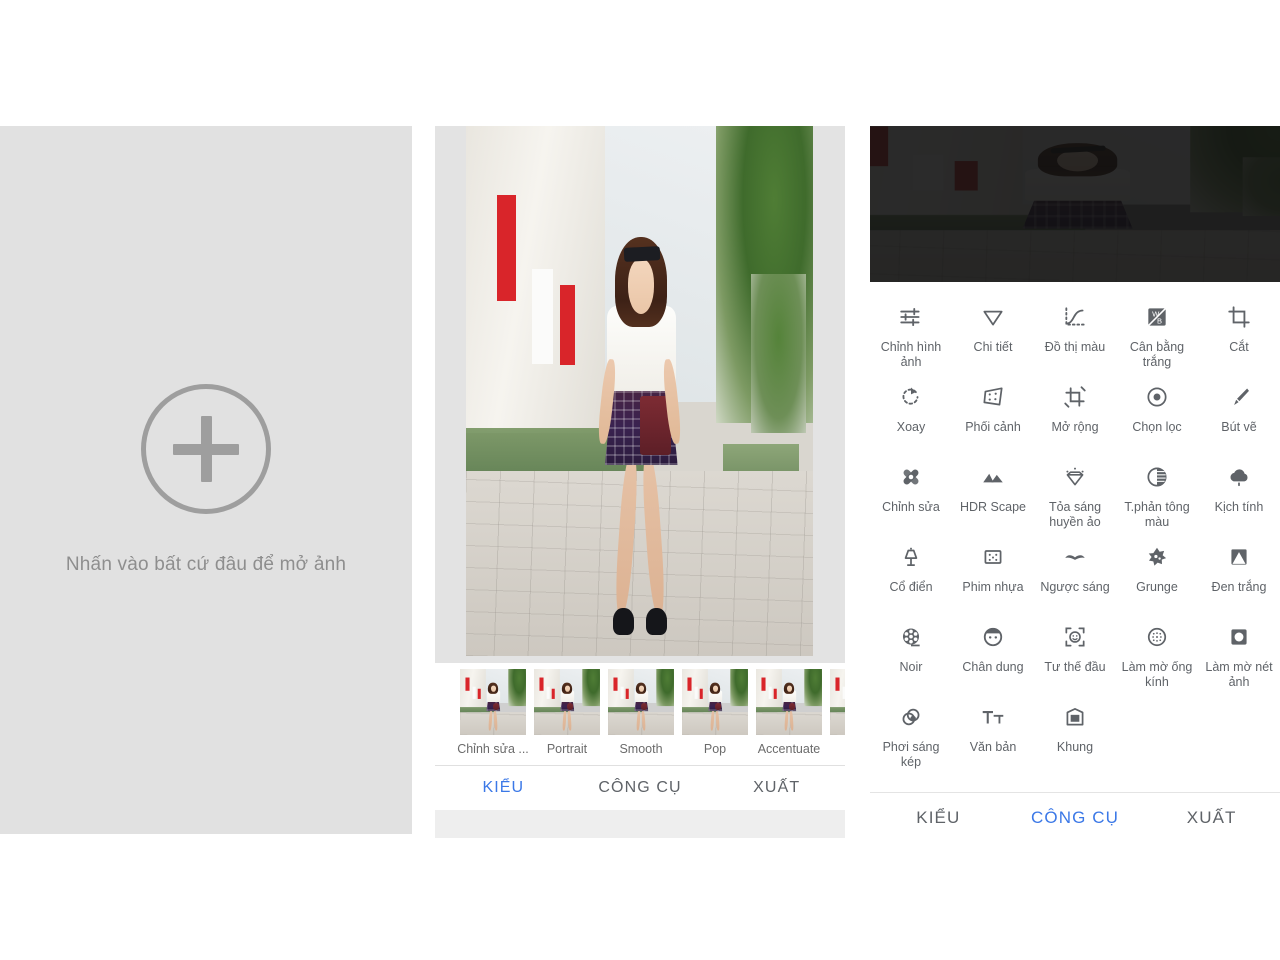 The image size is (1280, 960). I want to click on tool-hdr-scape: HDR Scape, so click(993, 492).